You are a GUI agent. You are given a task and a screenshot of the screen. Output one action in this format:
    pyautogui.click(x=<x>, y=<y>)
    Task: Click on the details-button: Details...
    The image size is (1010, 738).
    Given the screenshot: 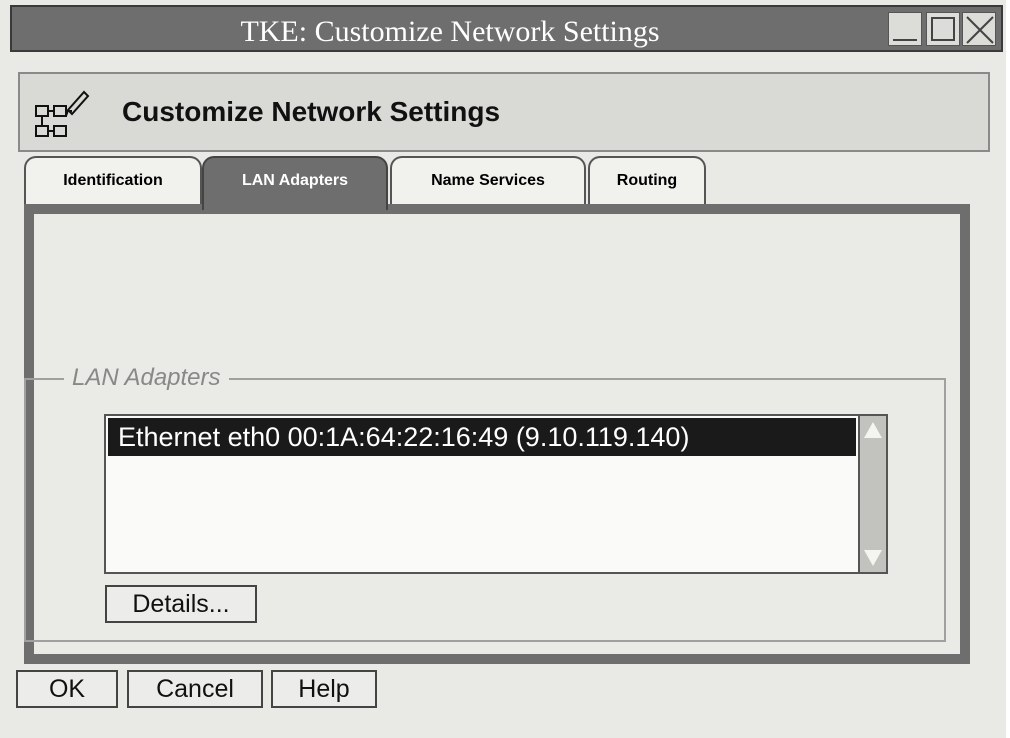 What is the action you would take?
    pyautogui.click(x=181, y=604)
    